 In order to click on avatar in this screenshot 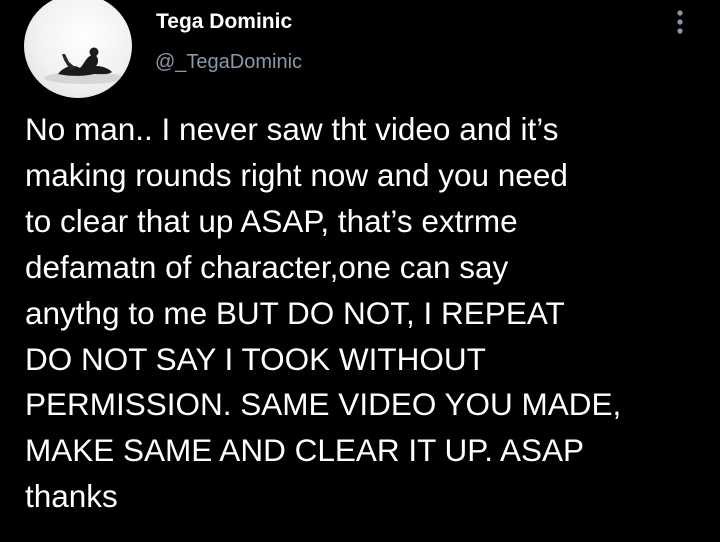, I will do `click(78, 49)`.